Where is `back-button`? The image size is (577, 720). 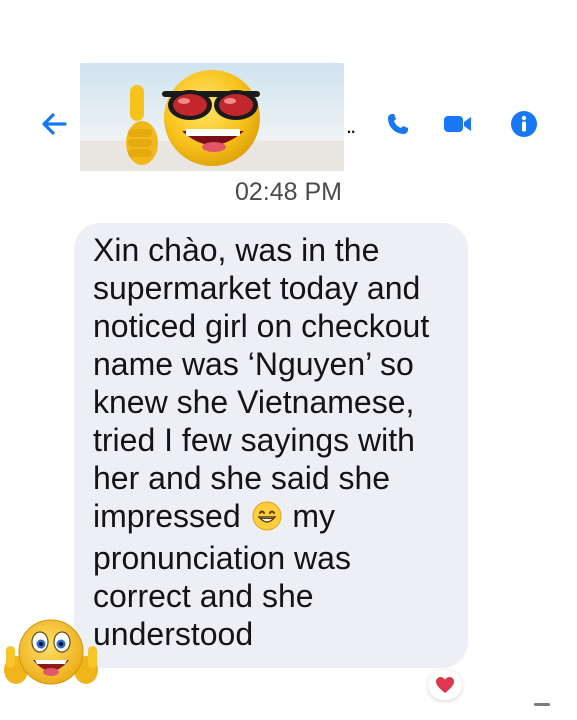
back-button is located at coordinates (54, 124).